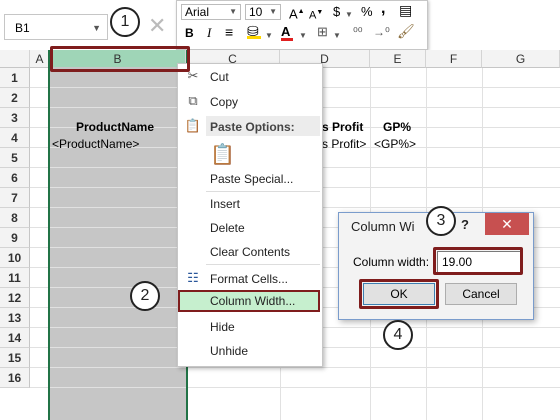  I want to click on font-name-value: Arial, so click(197, 12).